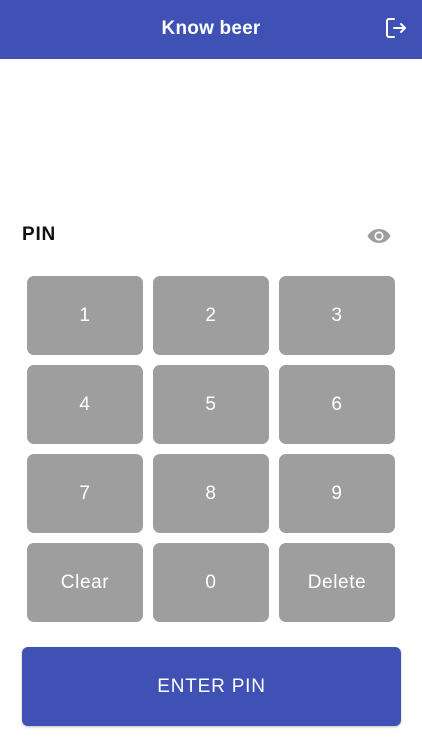 This screenshot has height=750, width=422. What do you see at coordinates (211, 315) in the screenshot?
I see `key-2: 2` at bounding box center [211, 315].